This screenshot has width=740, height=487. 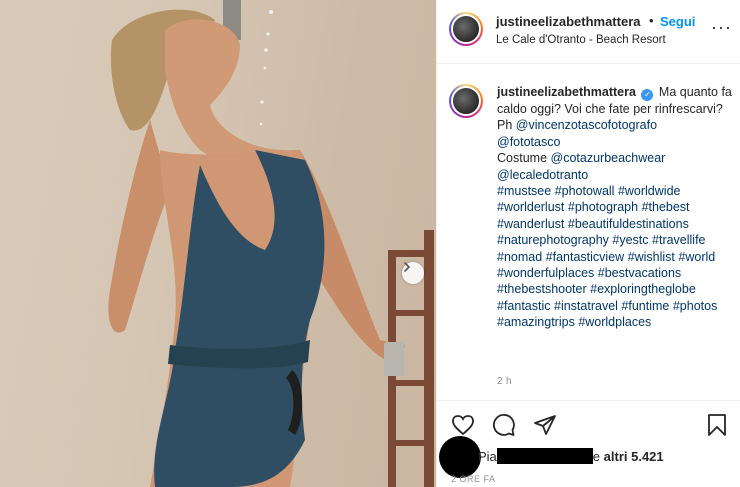 What do you see at coordinates (473, 479) in the screenshot?
I see `post-timestamp: 2 ORE FA` at bounding box center [473, 479].